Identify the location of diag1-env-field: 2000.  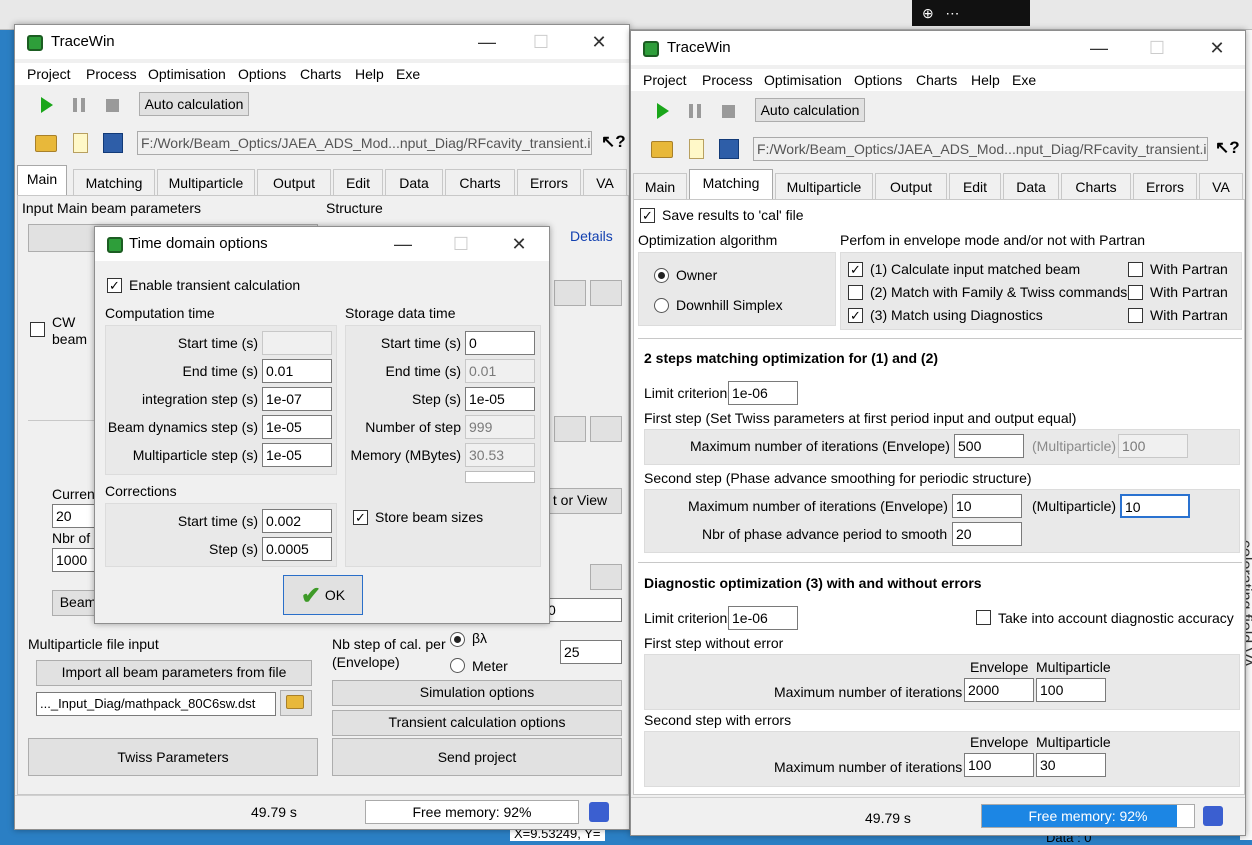
(999, 690).